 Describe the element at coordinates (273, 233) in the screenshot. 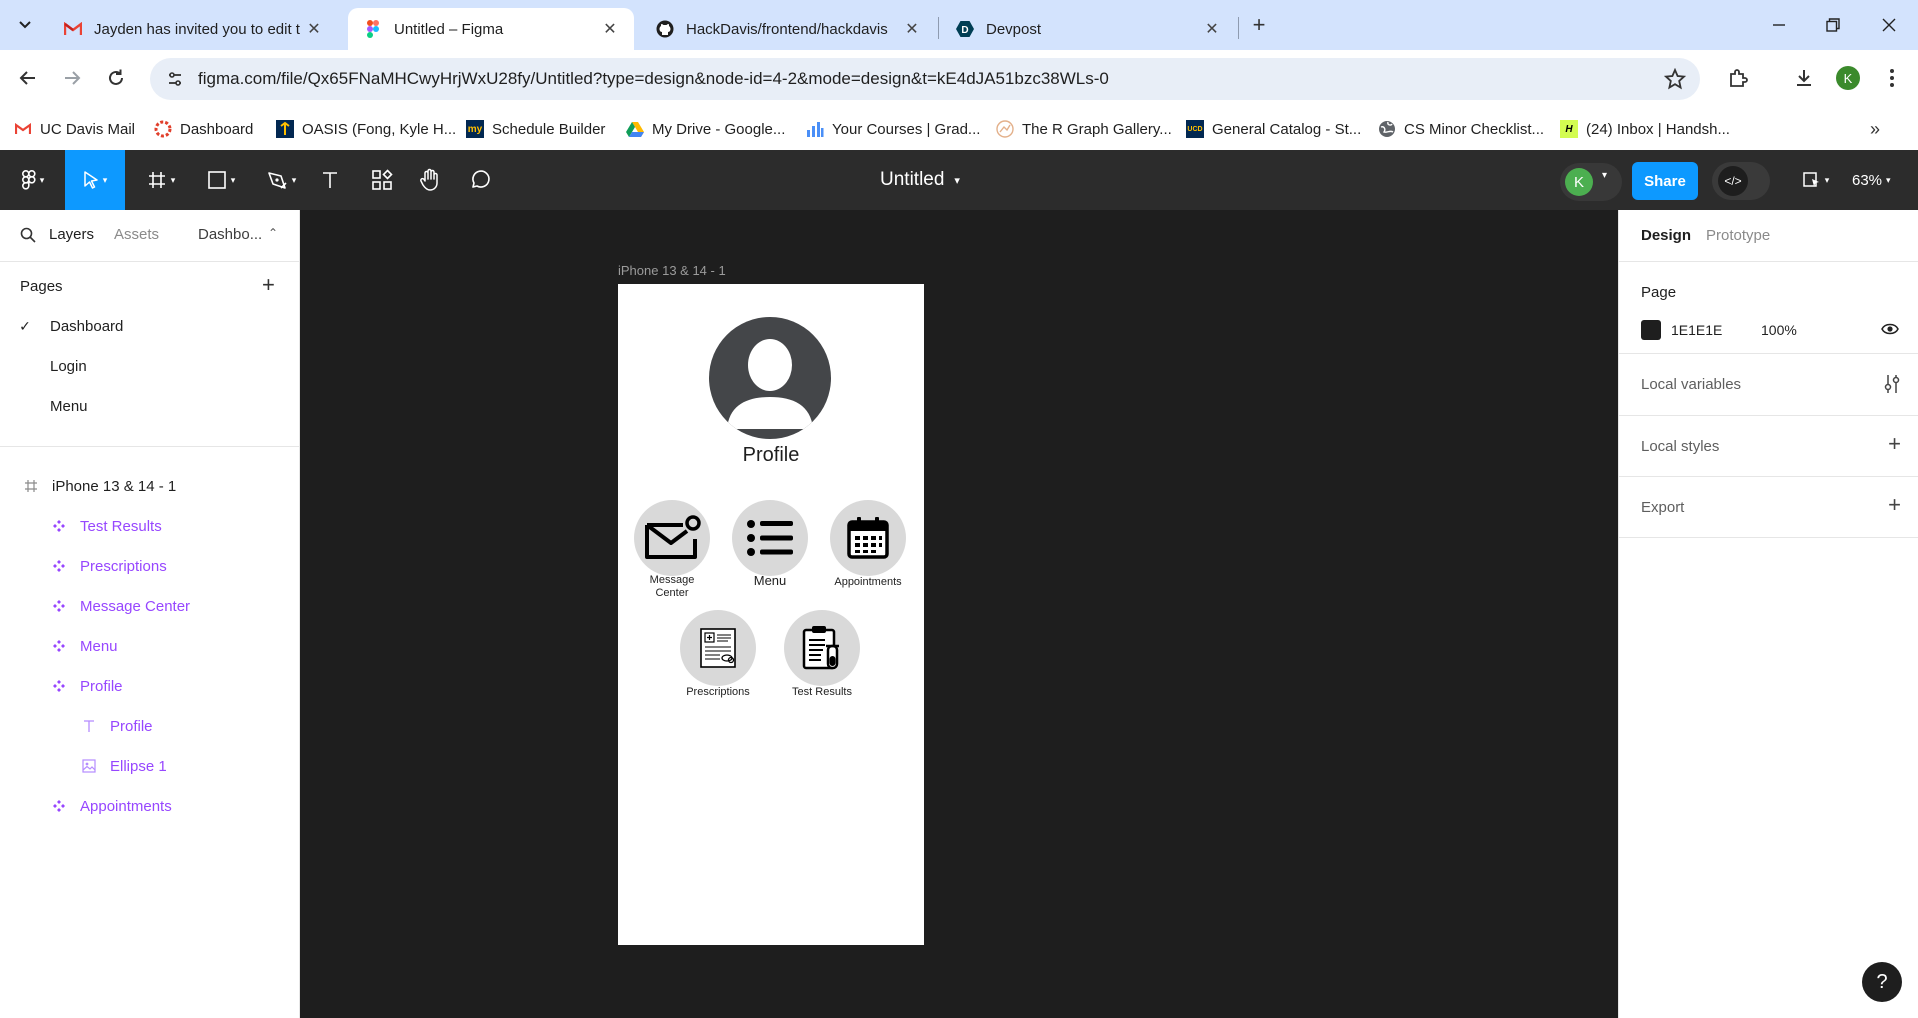

I see `chevron-up-icon: ⌃` at that location.